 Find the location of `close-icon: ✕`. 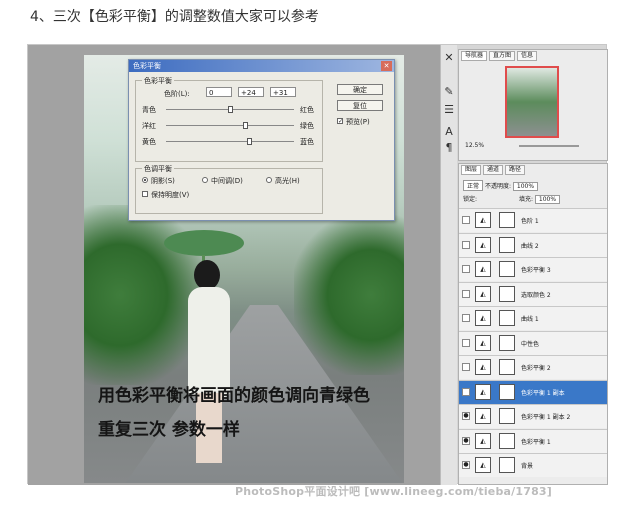

close-icon: ✕ is located at coordinates (386, 66).